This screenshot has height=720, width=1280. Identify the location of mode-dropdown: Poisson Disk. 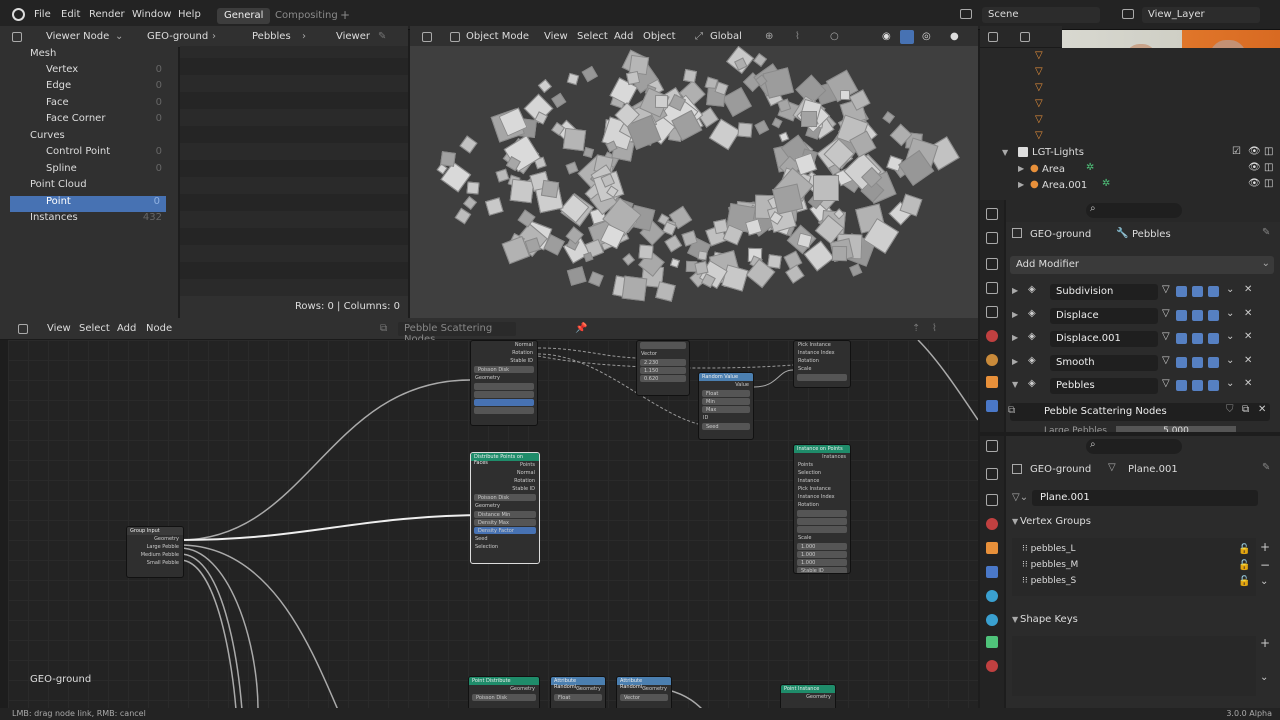
(504, 697).